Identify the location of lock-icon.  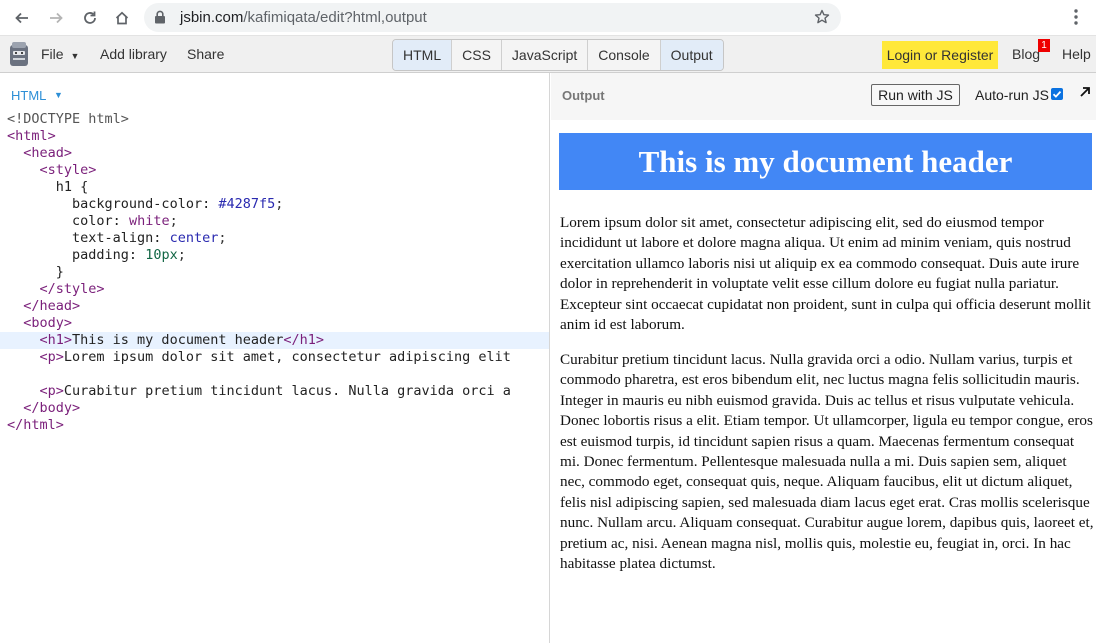
(160, 18).